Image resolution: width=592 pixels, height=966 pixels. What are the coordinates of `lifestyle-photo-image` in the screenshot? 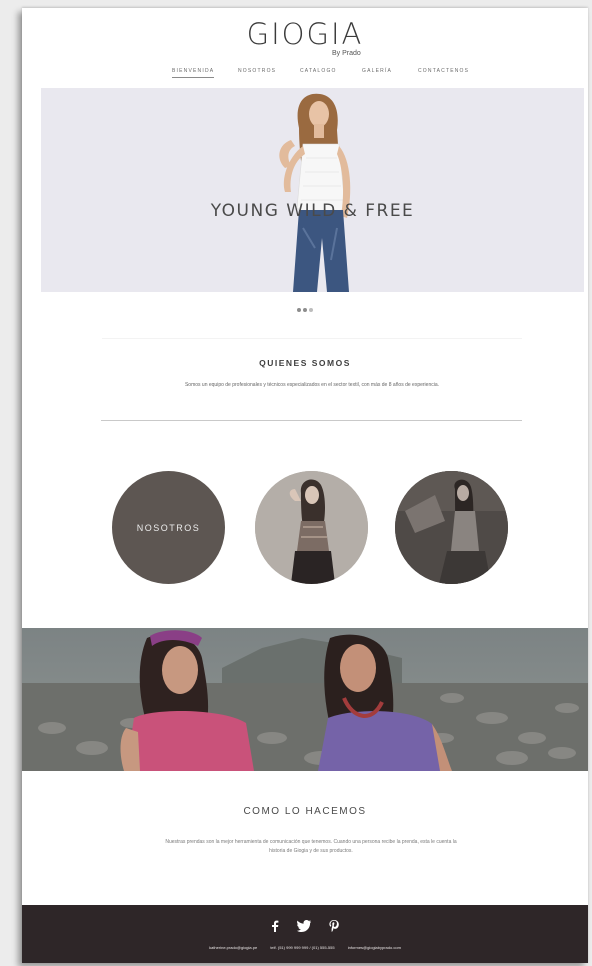 It's located at (451, 527).